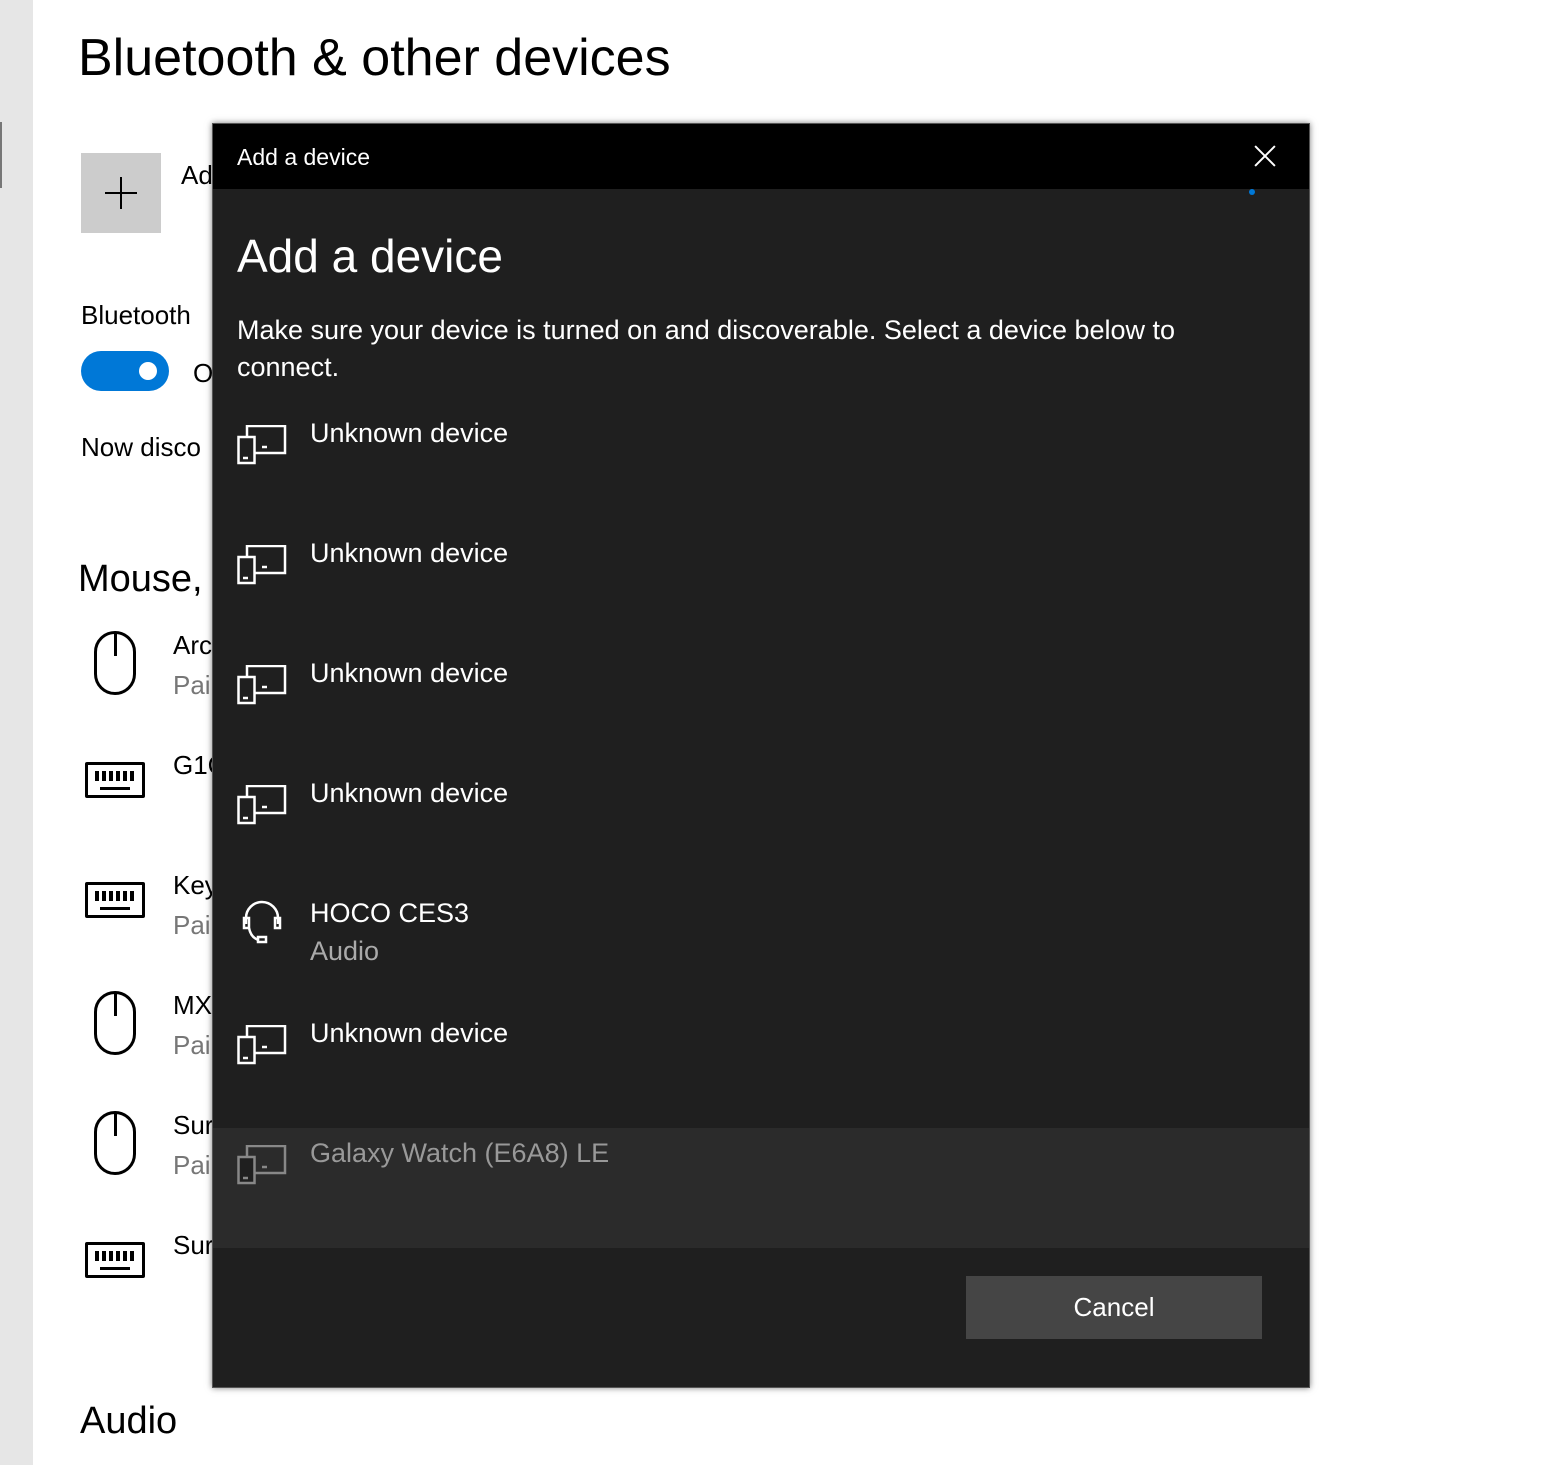 The height and width of the screenshot is (1465, 1553). I want to click on cancel-button: Cancel, so click(1114, 1307).